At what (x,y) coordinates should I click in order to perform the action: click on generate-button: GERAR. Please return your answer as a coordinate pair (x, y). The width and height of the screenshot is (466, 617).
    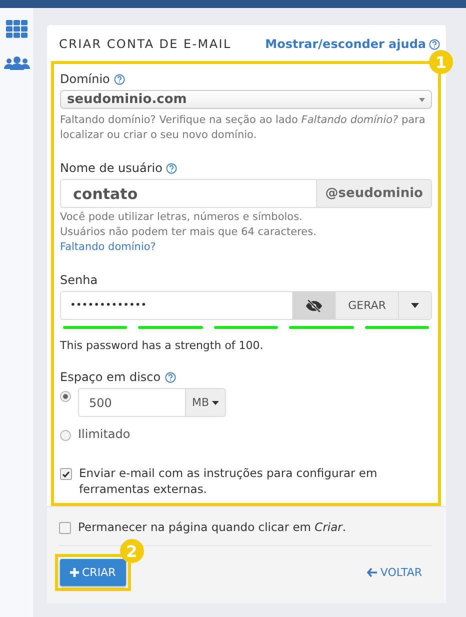
    Looking at the image, I should click on (366, 305).